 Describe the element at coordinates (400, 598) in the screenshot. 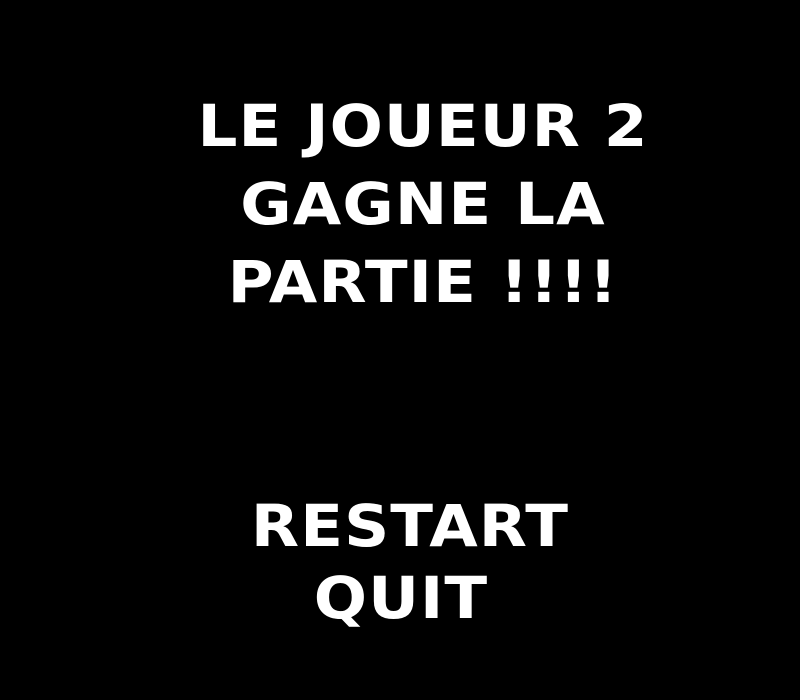

I see `quit-button: QUIT` at that location.